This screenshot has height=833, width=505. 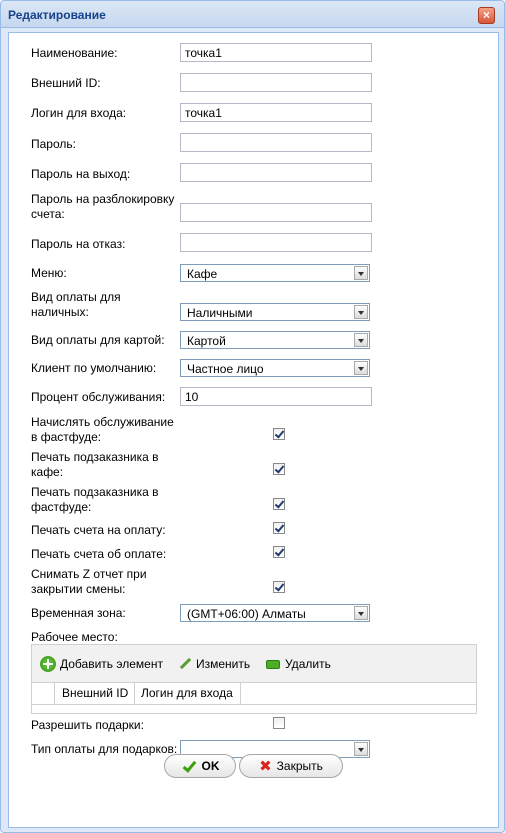 I want to click on print-invoice-label: Печать счета на оплату:, so click(x=98, y=530).